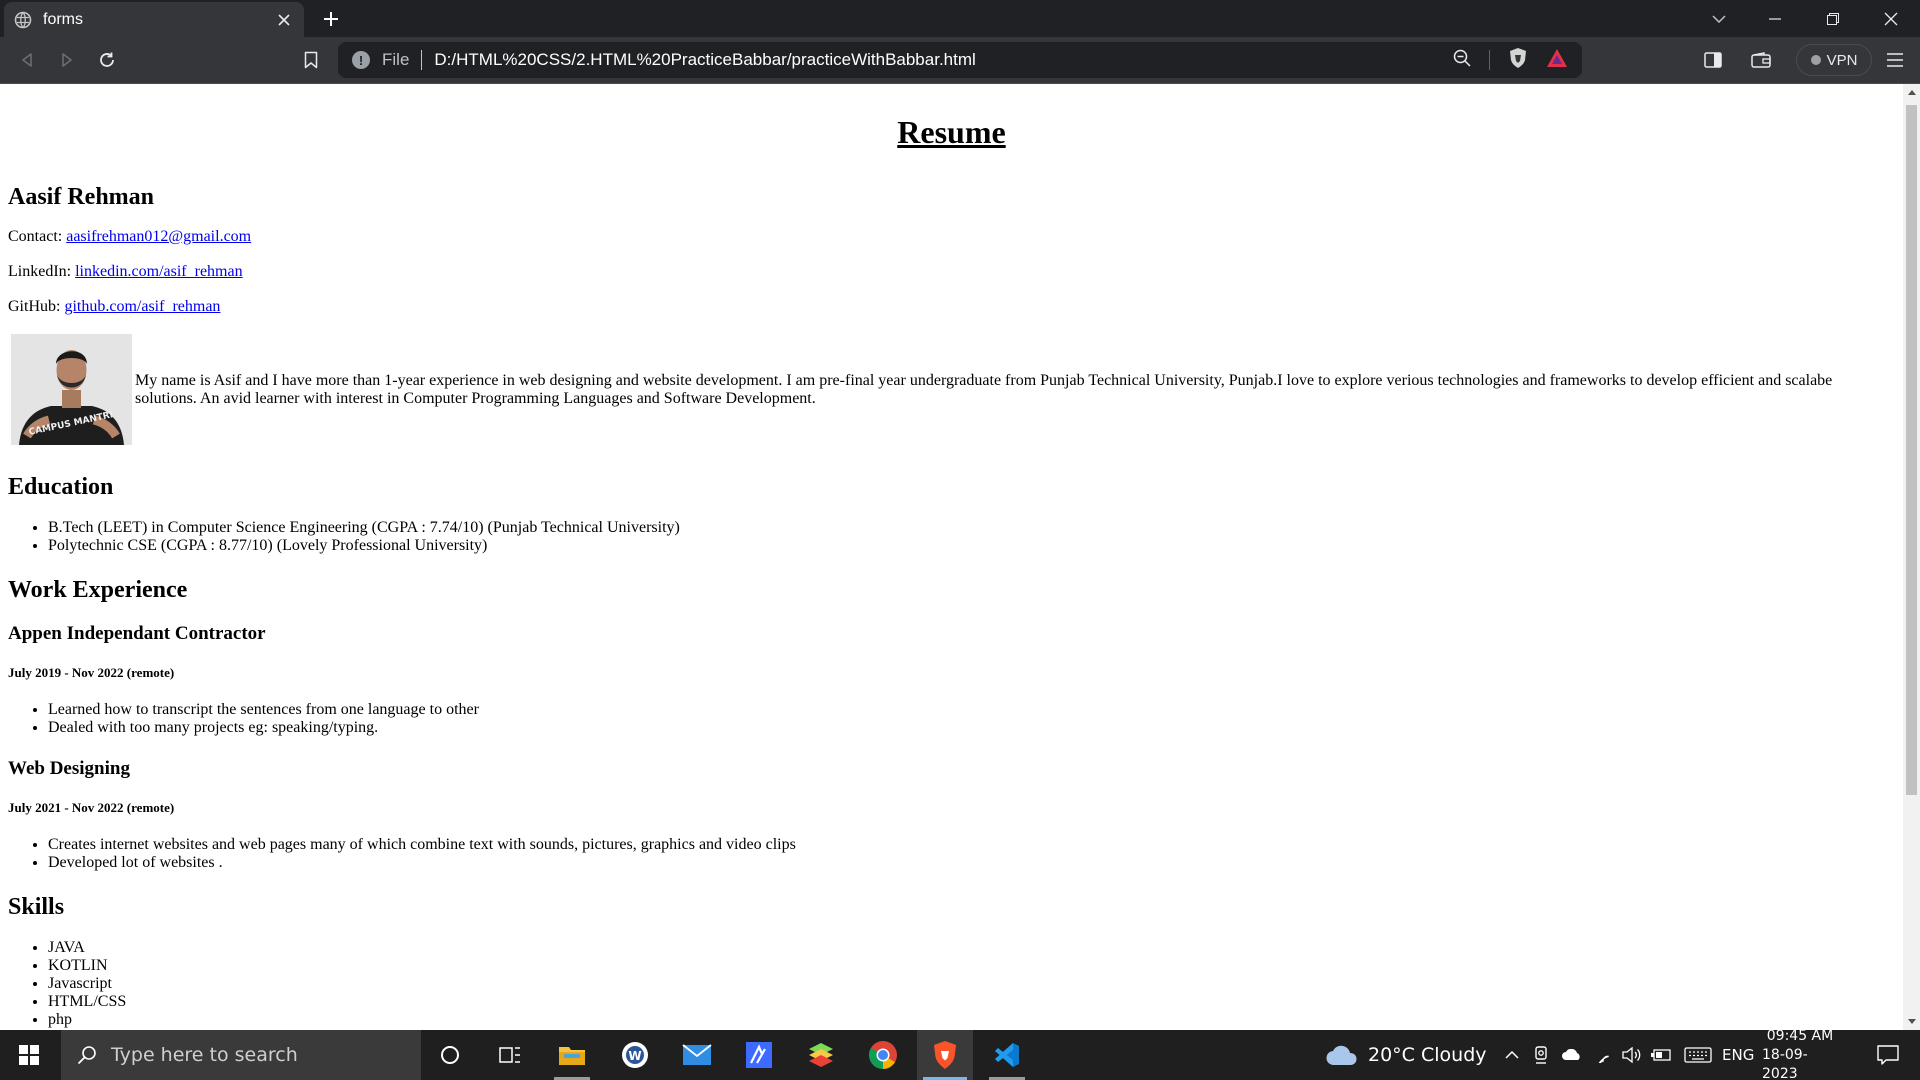 This screenshot has width=1920, height=1080. I want to click on input-language: ENG, so click(1738, 1055).